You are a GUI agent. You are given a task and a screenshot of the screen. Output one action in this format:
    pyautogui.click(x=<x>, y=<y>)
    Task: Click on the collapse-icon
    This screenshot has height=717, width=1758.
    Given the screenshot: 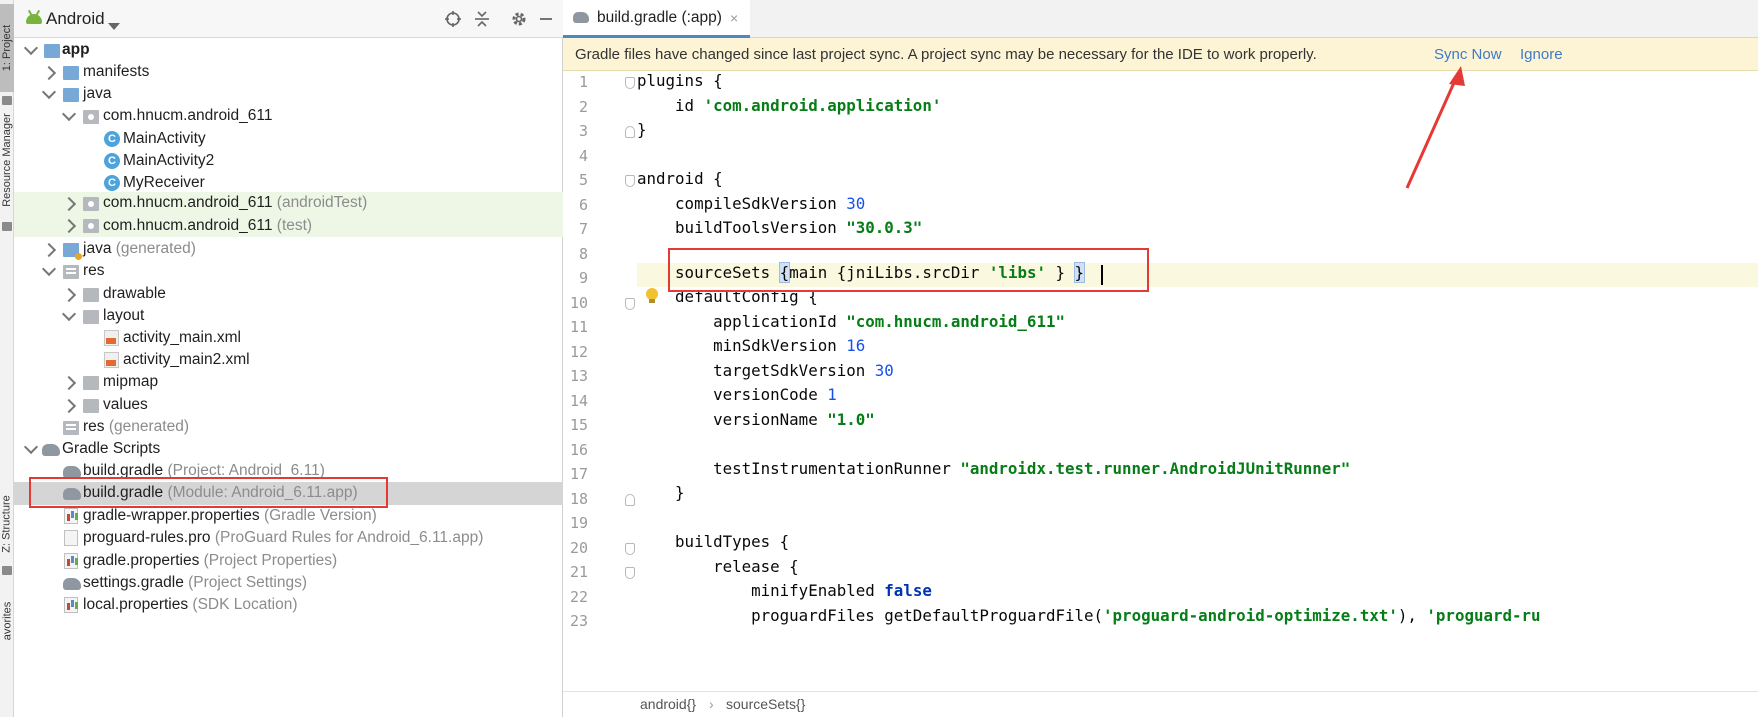 What is the action you would take?
    pyautogui.click(x=482, y=19)
    